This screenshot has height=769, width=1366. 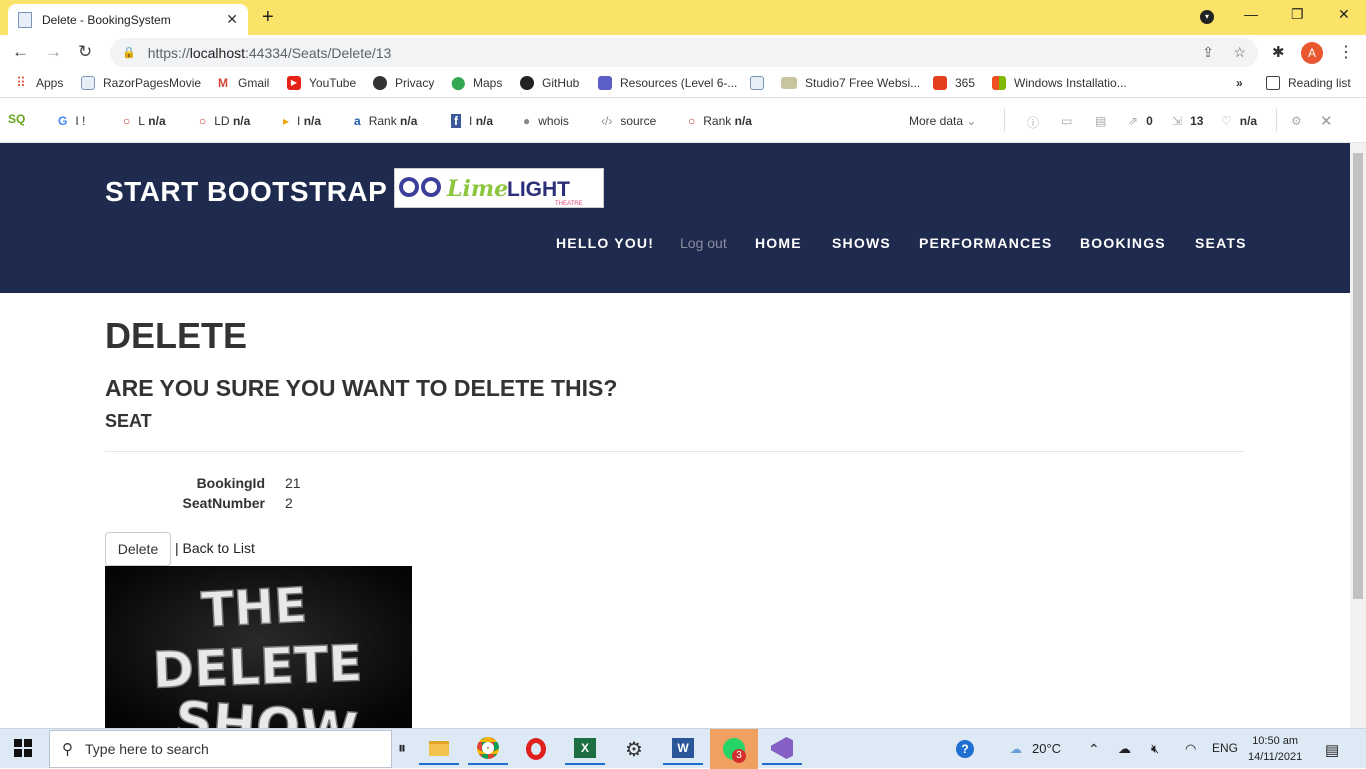 I want to click on delete-button: Delete, so click(x=138, y=549).